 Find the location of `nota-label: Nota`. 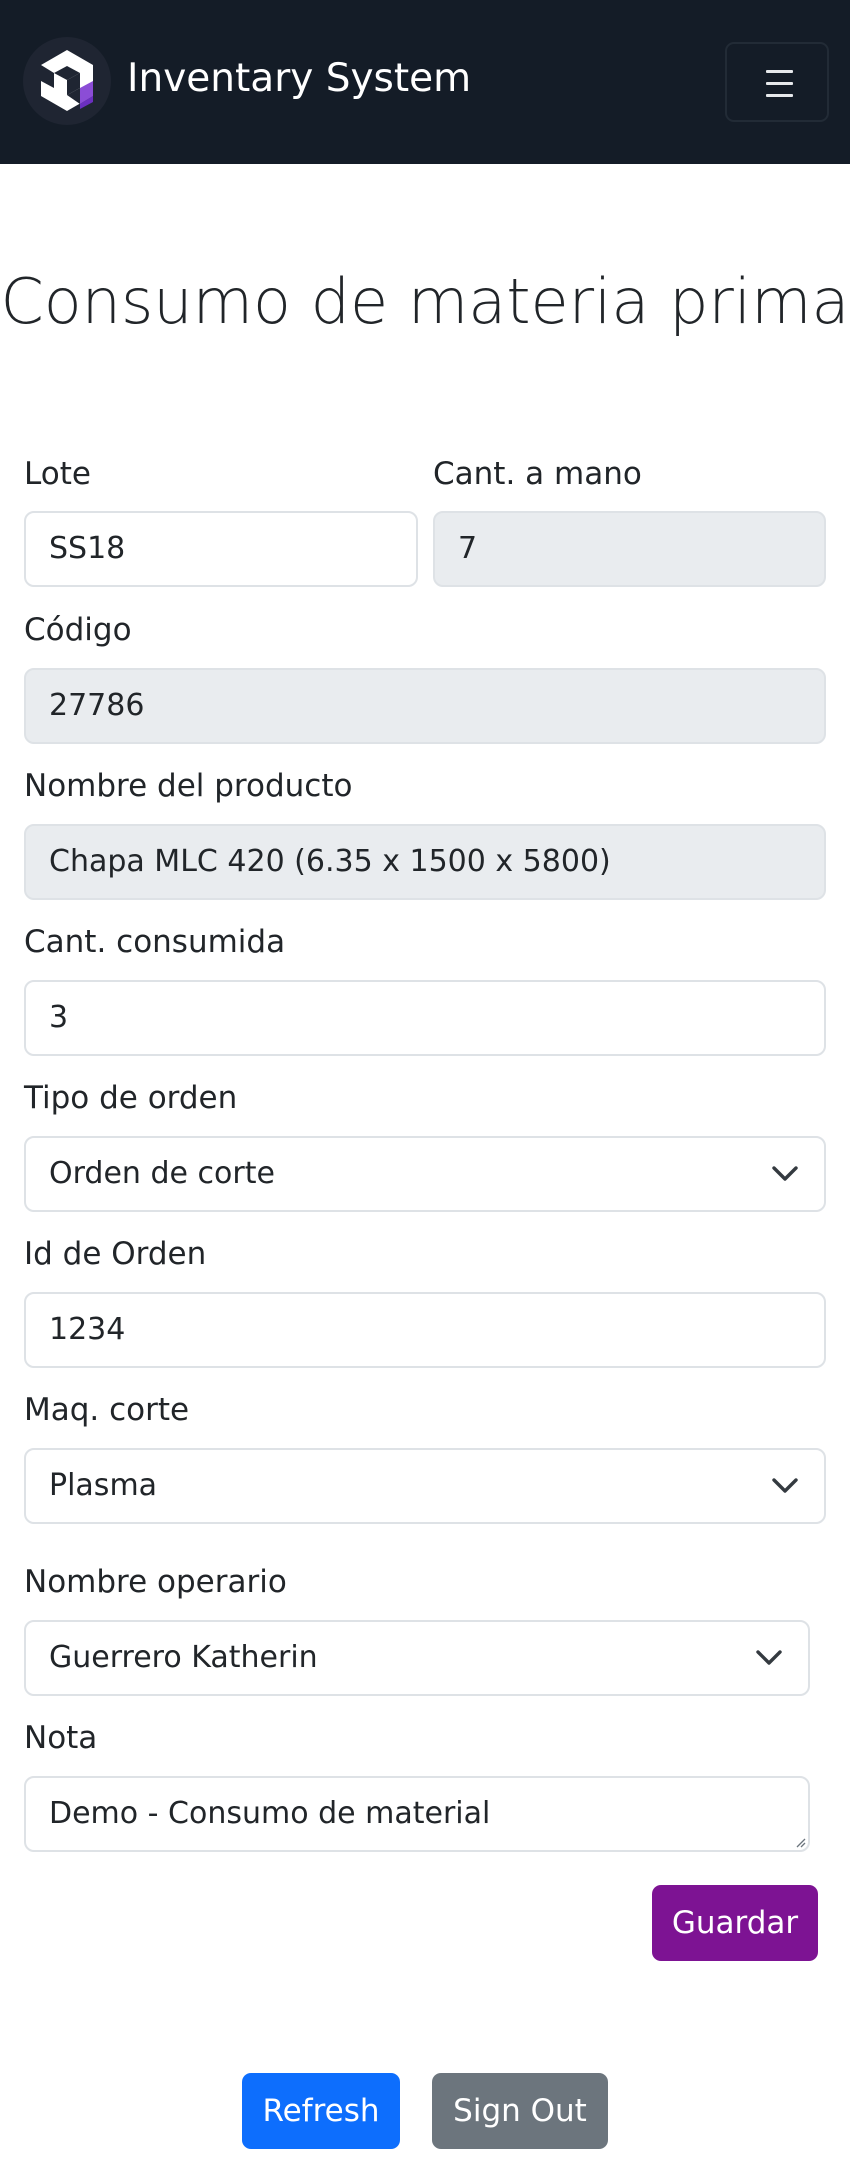

nota-label: Nota is located at coordinates (61, 1738).